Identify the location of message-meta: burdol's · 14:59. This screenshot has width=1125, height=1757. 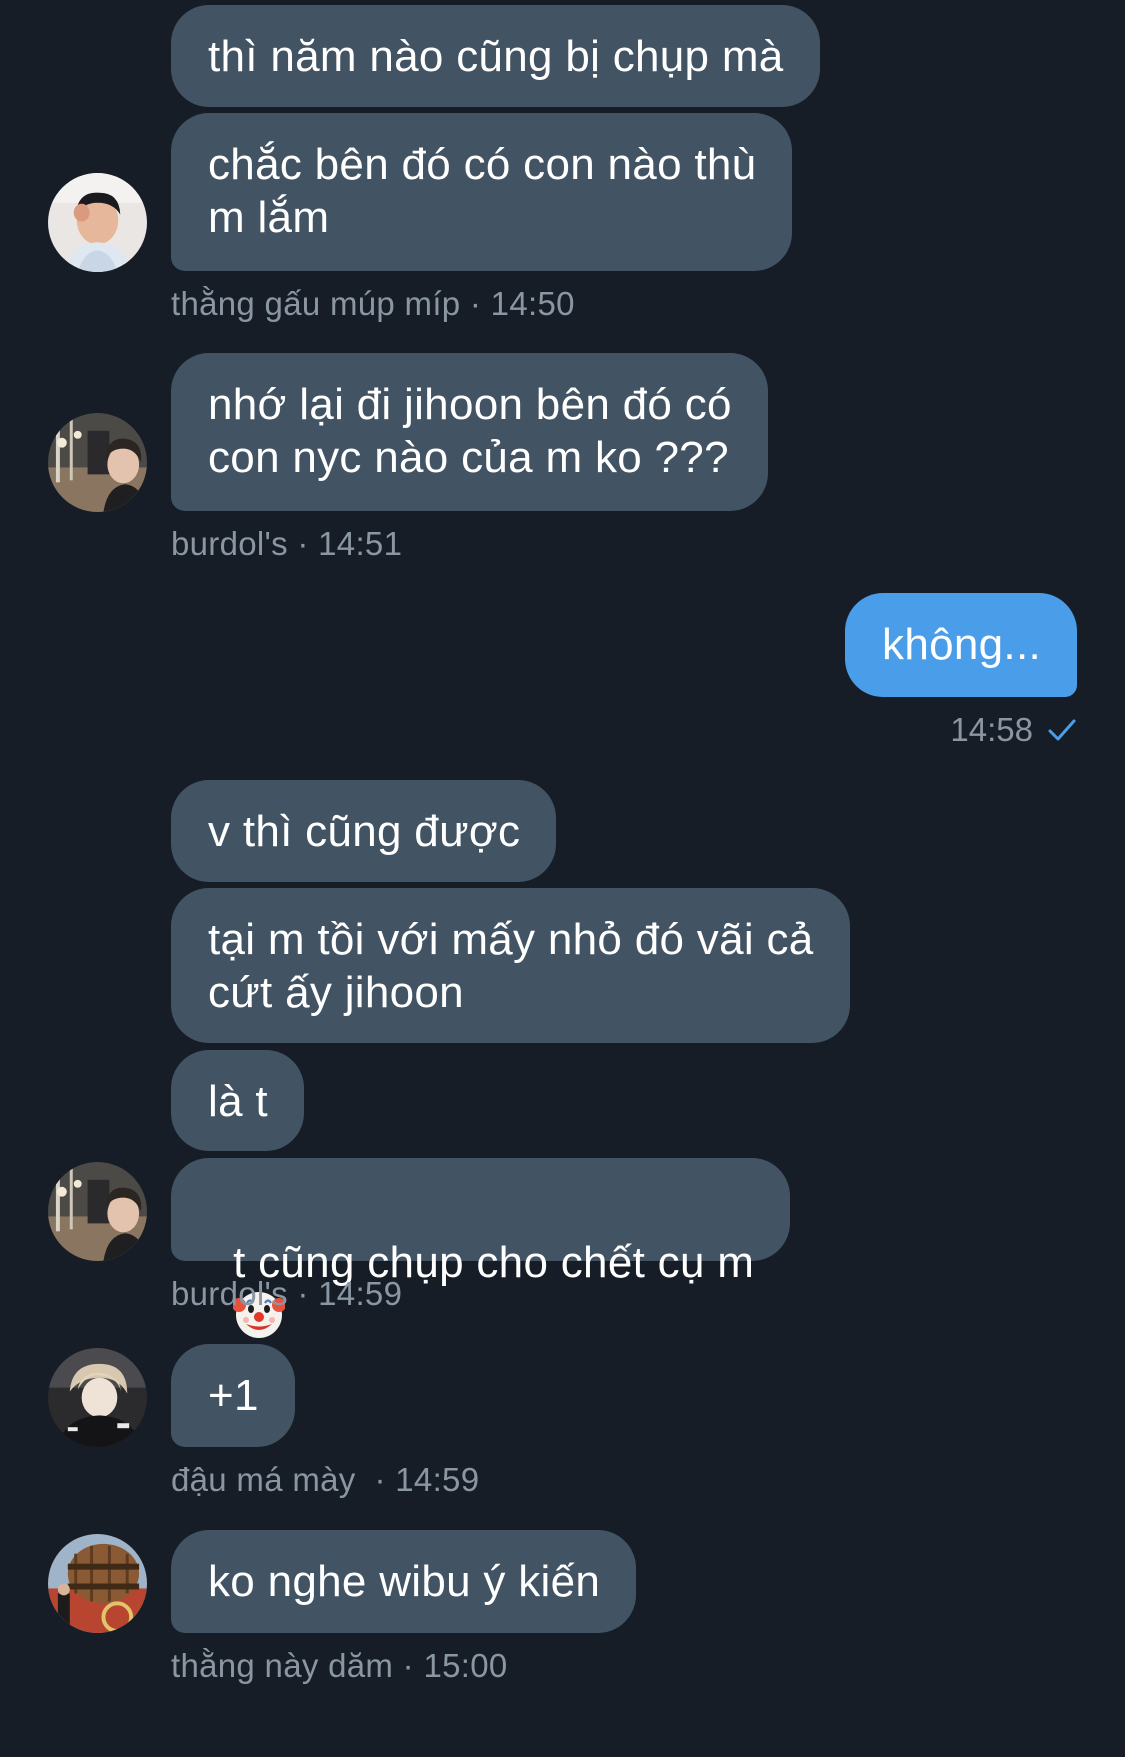
(287, 1293).